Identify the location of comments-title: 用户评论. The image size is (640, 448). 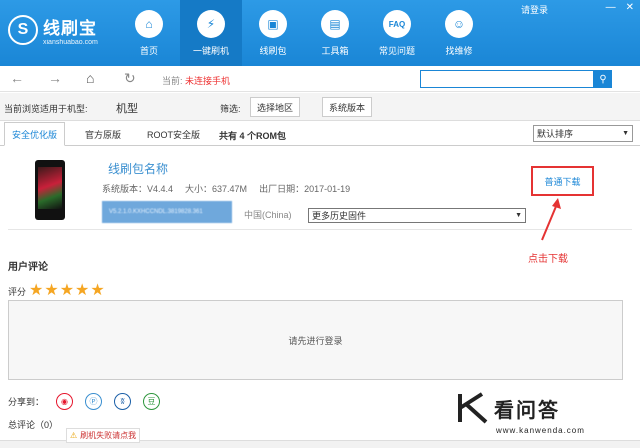
(28, 267).